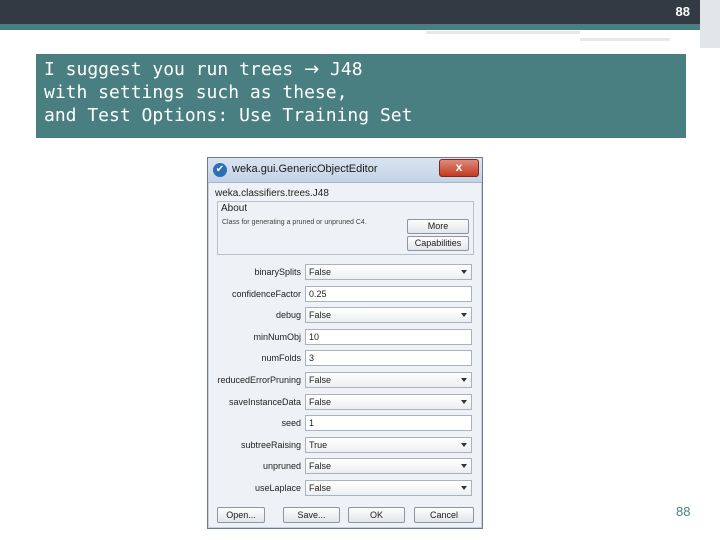  I want to click on more-button: More, so click(438, 226).